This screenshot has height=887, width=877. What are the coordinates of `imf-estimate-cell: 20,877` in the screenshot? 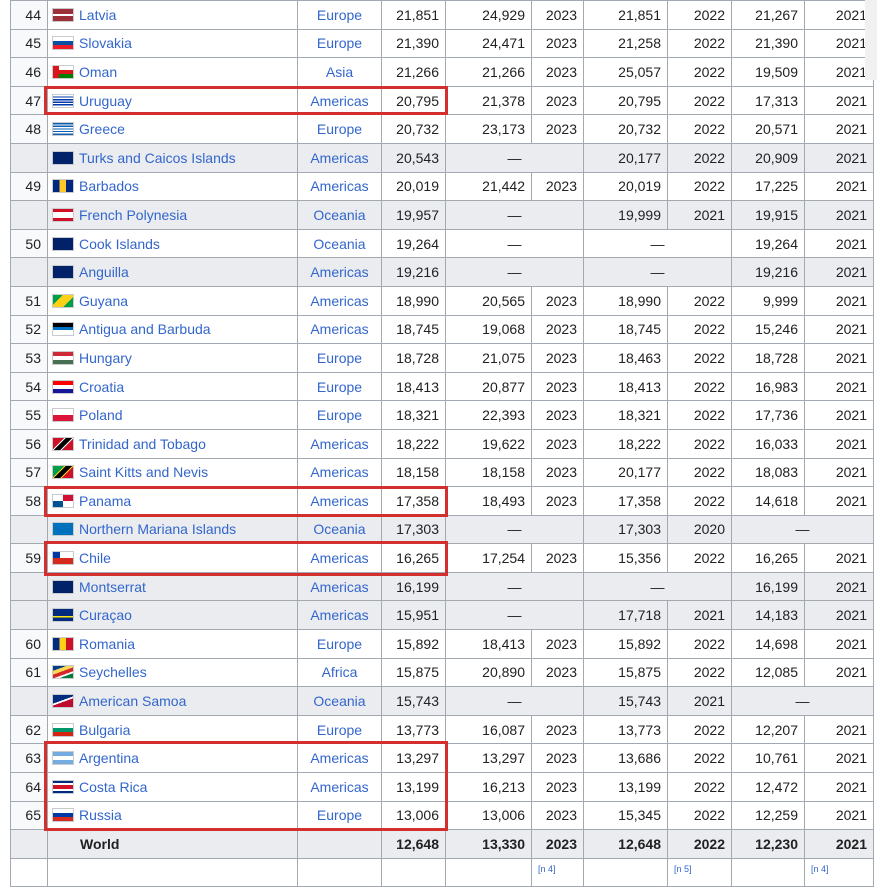 It's located at (488, 386).